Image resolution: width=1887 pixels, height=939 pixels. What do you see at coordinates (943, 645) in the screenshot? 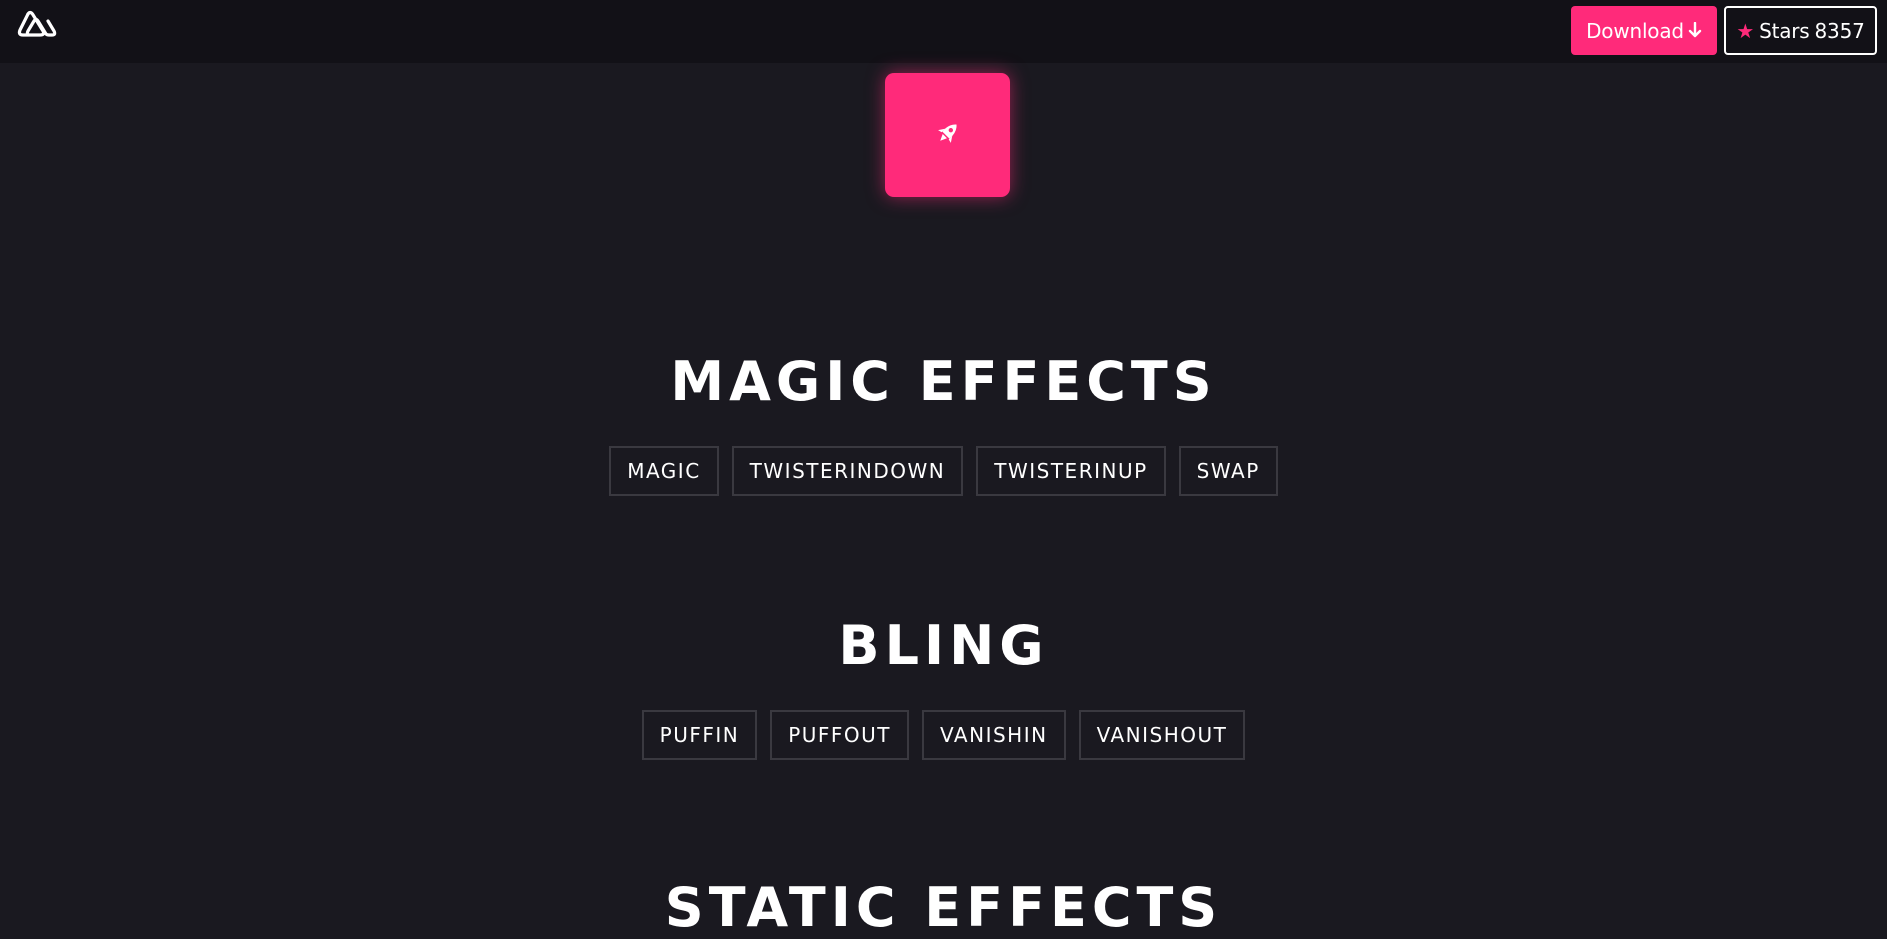
I see `section-title-bling: BLING` at bounding box center [943, 645].